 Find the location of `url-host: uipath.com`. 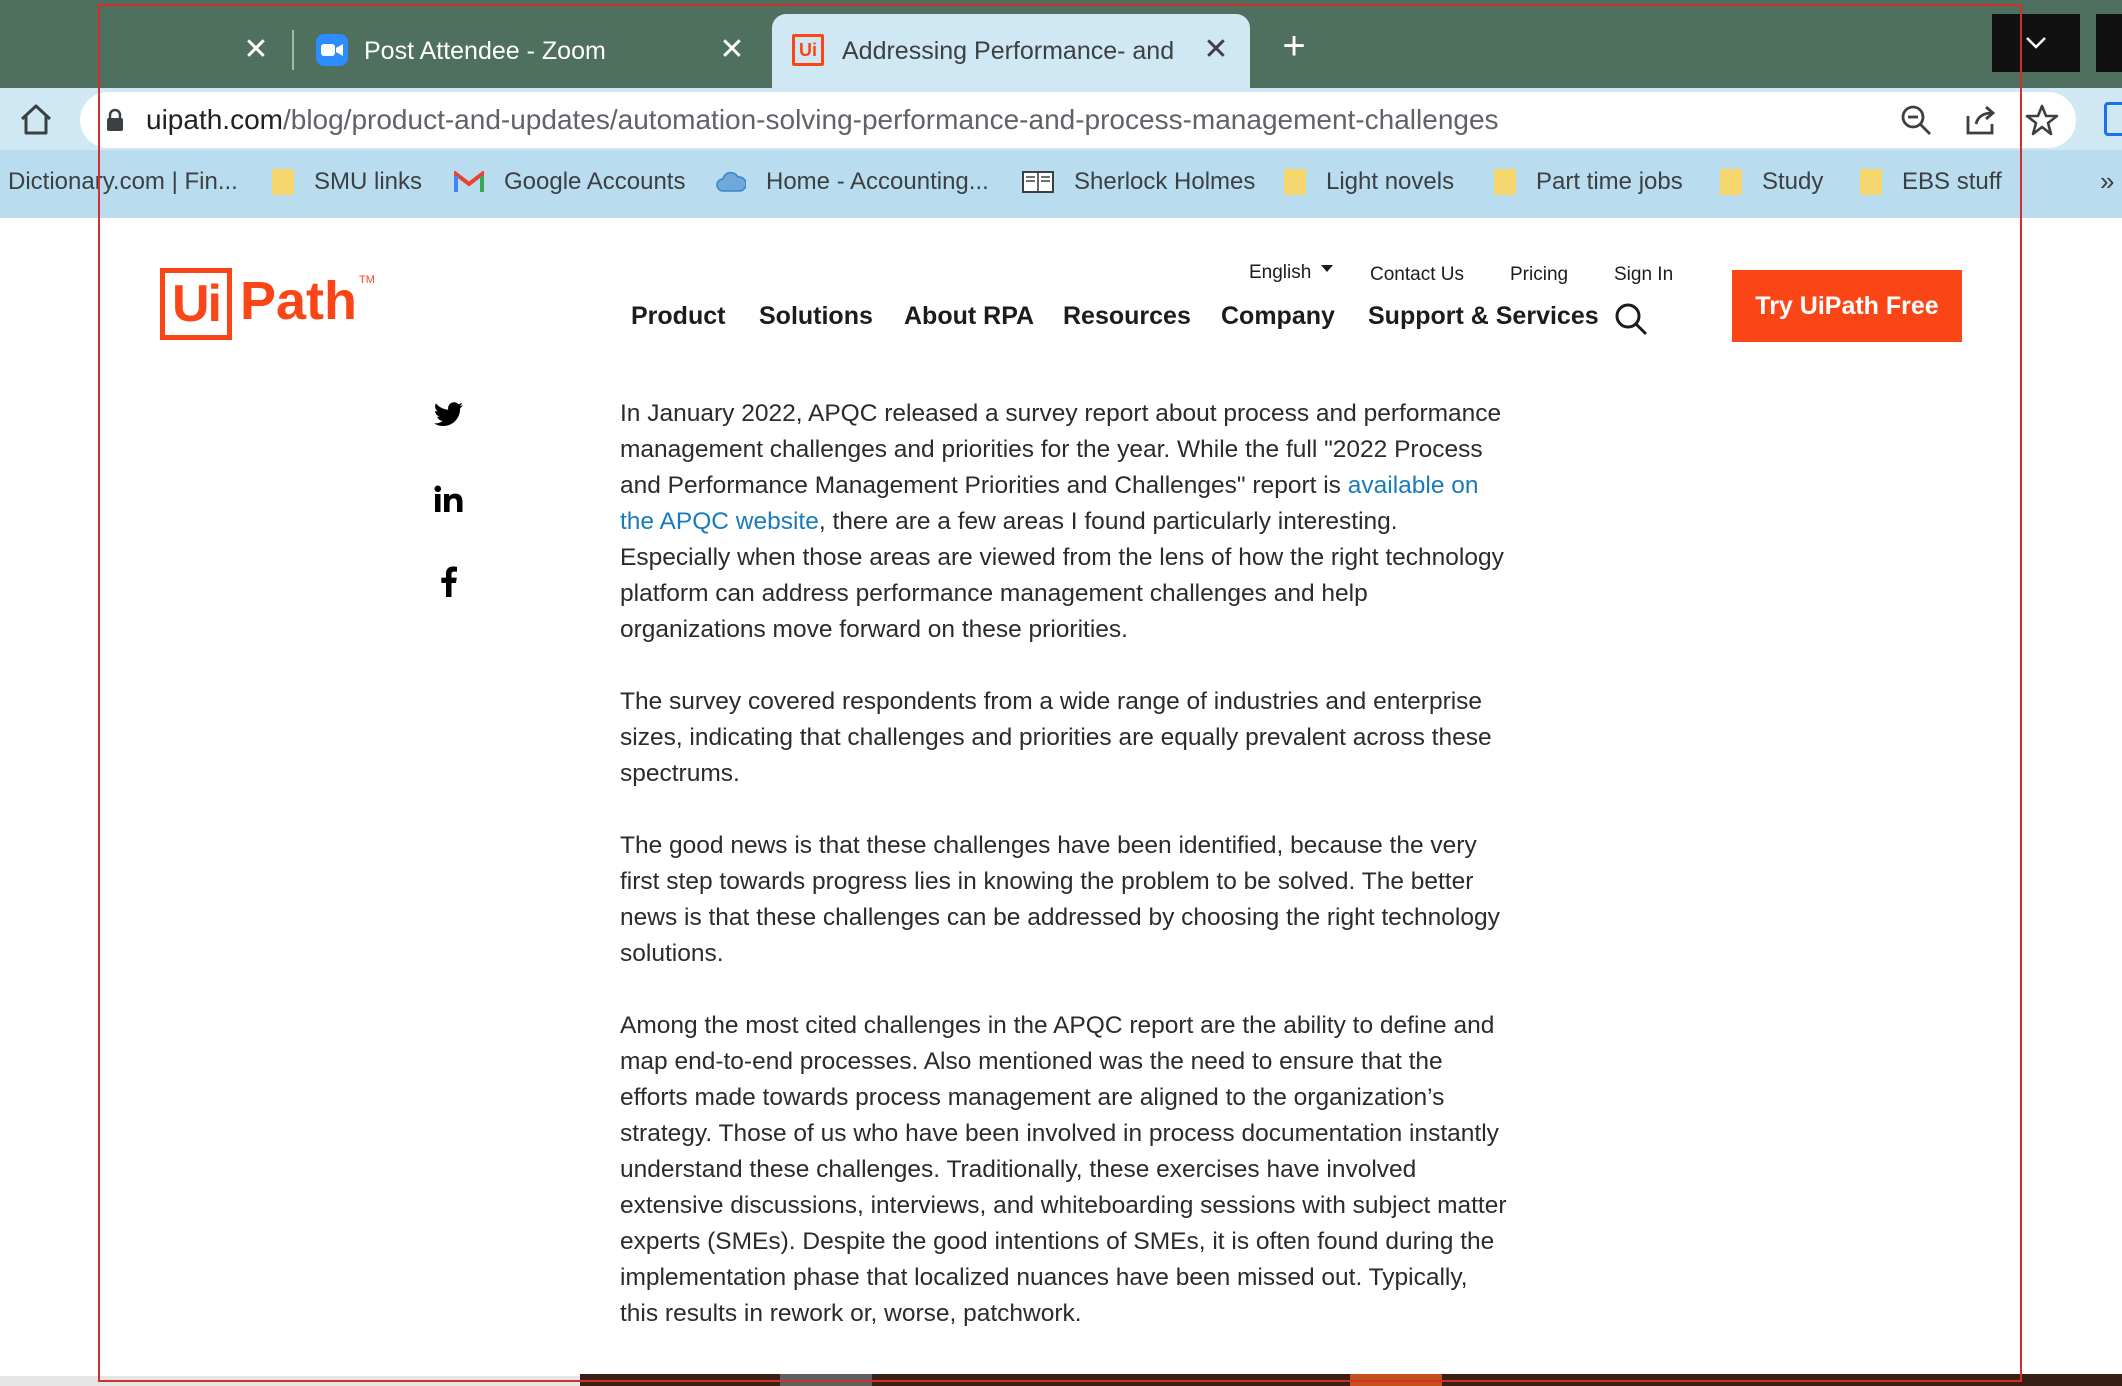

url-host: uipath.com is located at coordinates (214, 119).